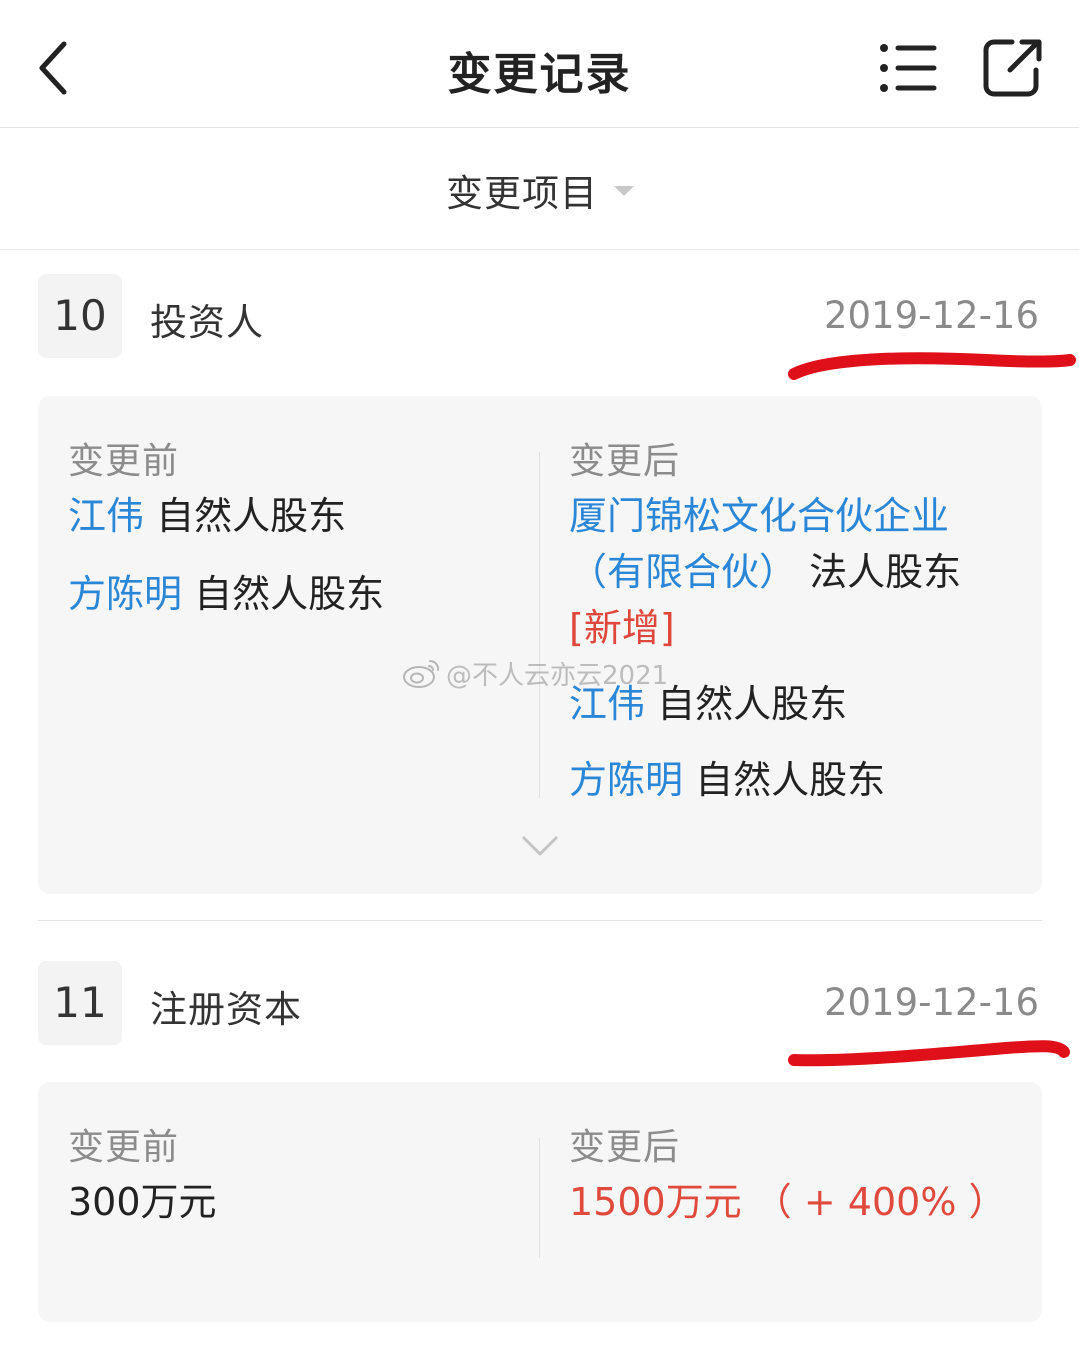 This screenshot has height=1345, width=1079. What do you see at coordinates (142, 1202) in the screenshot?
I see `capital-before-value: 300万元` at bounding box center [142, 1202].